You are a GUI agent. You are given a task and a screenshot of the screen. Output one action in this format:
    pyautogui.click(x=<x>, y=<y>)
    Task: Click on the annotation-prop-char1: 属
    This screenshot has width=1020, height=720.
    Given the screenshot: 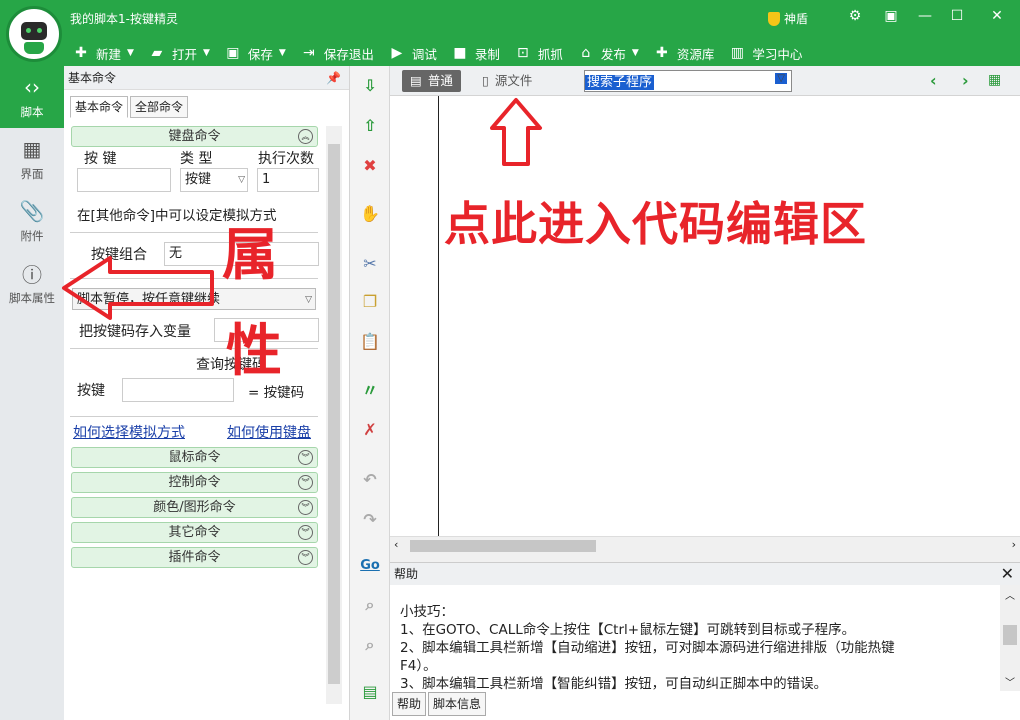 What is the action you would take?
    pyautogui.click(x=250, y=255)
    